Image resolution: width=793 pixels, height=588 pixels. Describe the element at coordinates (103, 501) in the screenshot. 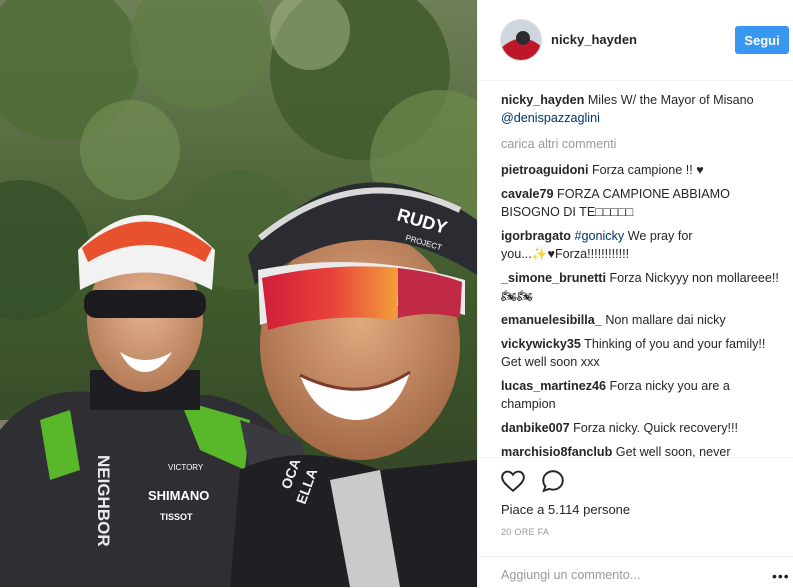

I see `sleeve-text: NEIGHBOR` at that location.